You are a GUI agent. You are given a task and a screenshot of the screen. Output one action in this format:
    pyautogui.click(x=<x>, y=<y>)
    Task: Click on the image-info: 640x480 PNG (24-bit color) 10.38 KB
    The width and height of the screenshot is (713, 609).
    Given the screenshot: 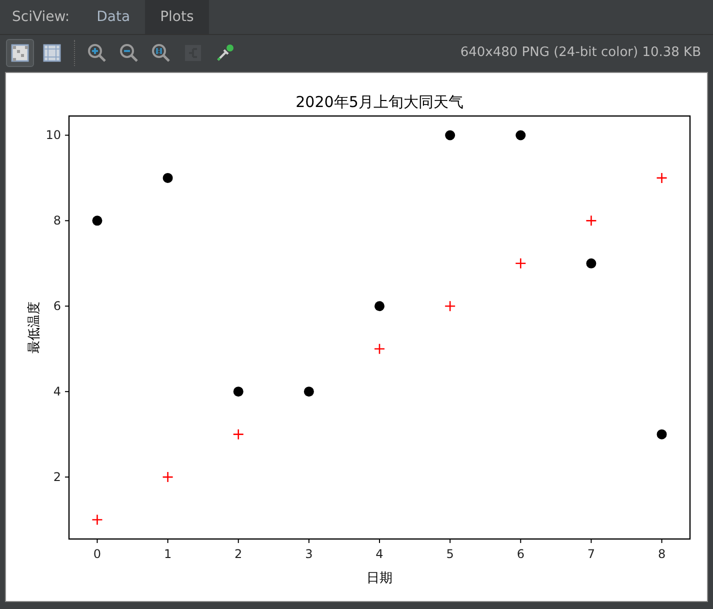 What is the action you would take?
    pyautogui.click(x=581, y=52)
    